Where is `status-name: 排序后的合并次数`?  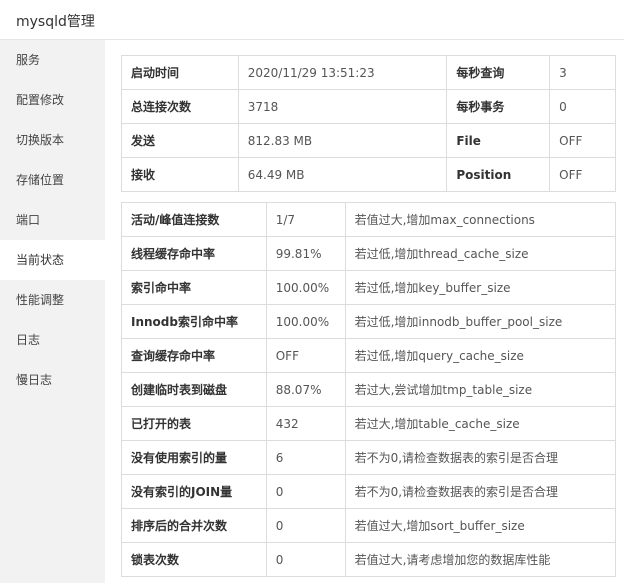
status-name: 排序后的合并次数 is located at coordinates (194, 525).